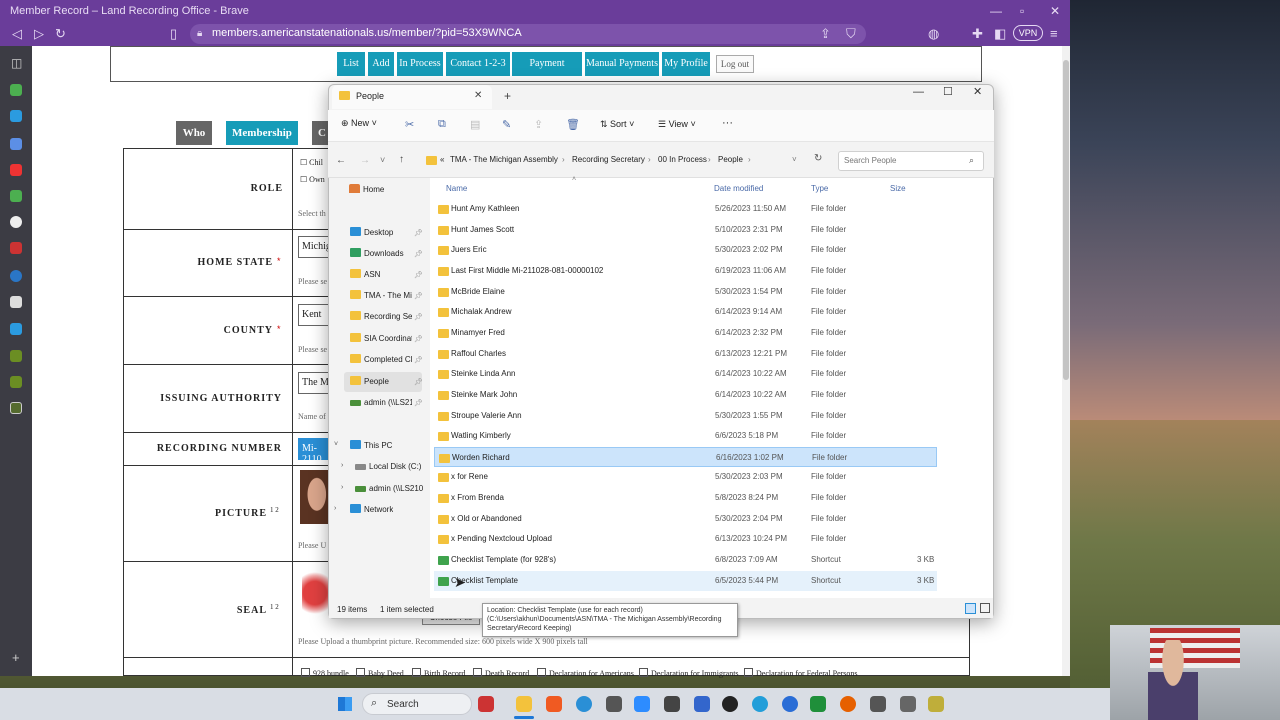  I want to click on telegram-icon, so click(760, 704).